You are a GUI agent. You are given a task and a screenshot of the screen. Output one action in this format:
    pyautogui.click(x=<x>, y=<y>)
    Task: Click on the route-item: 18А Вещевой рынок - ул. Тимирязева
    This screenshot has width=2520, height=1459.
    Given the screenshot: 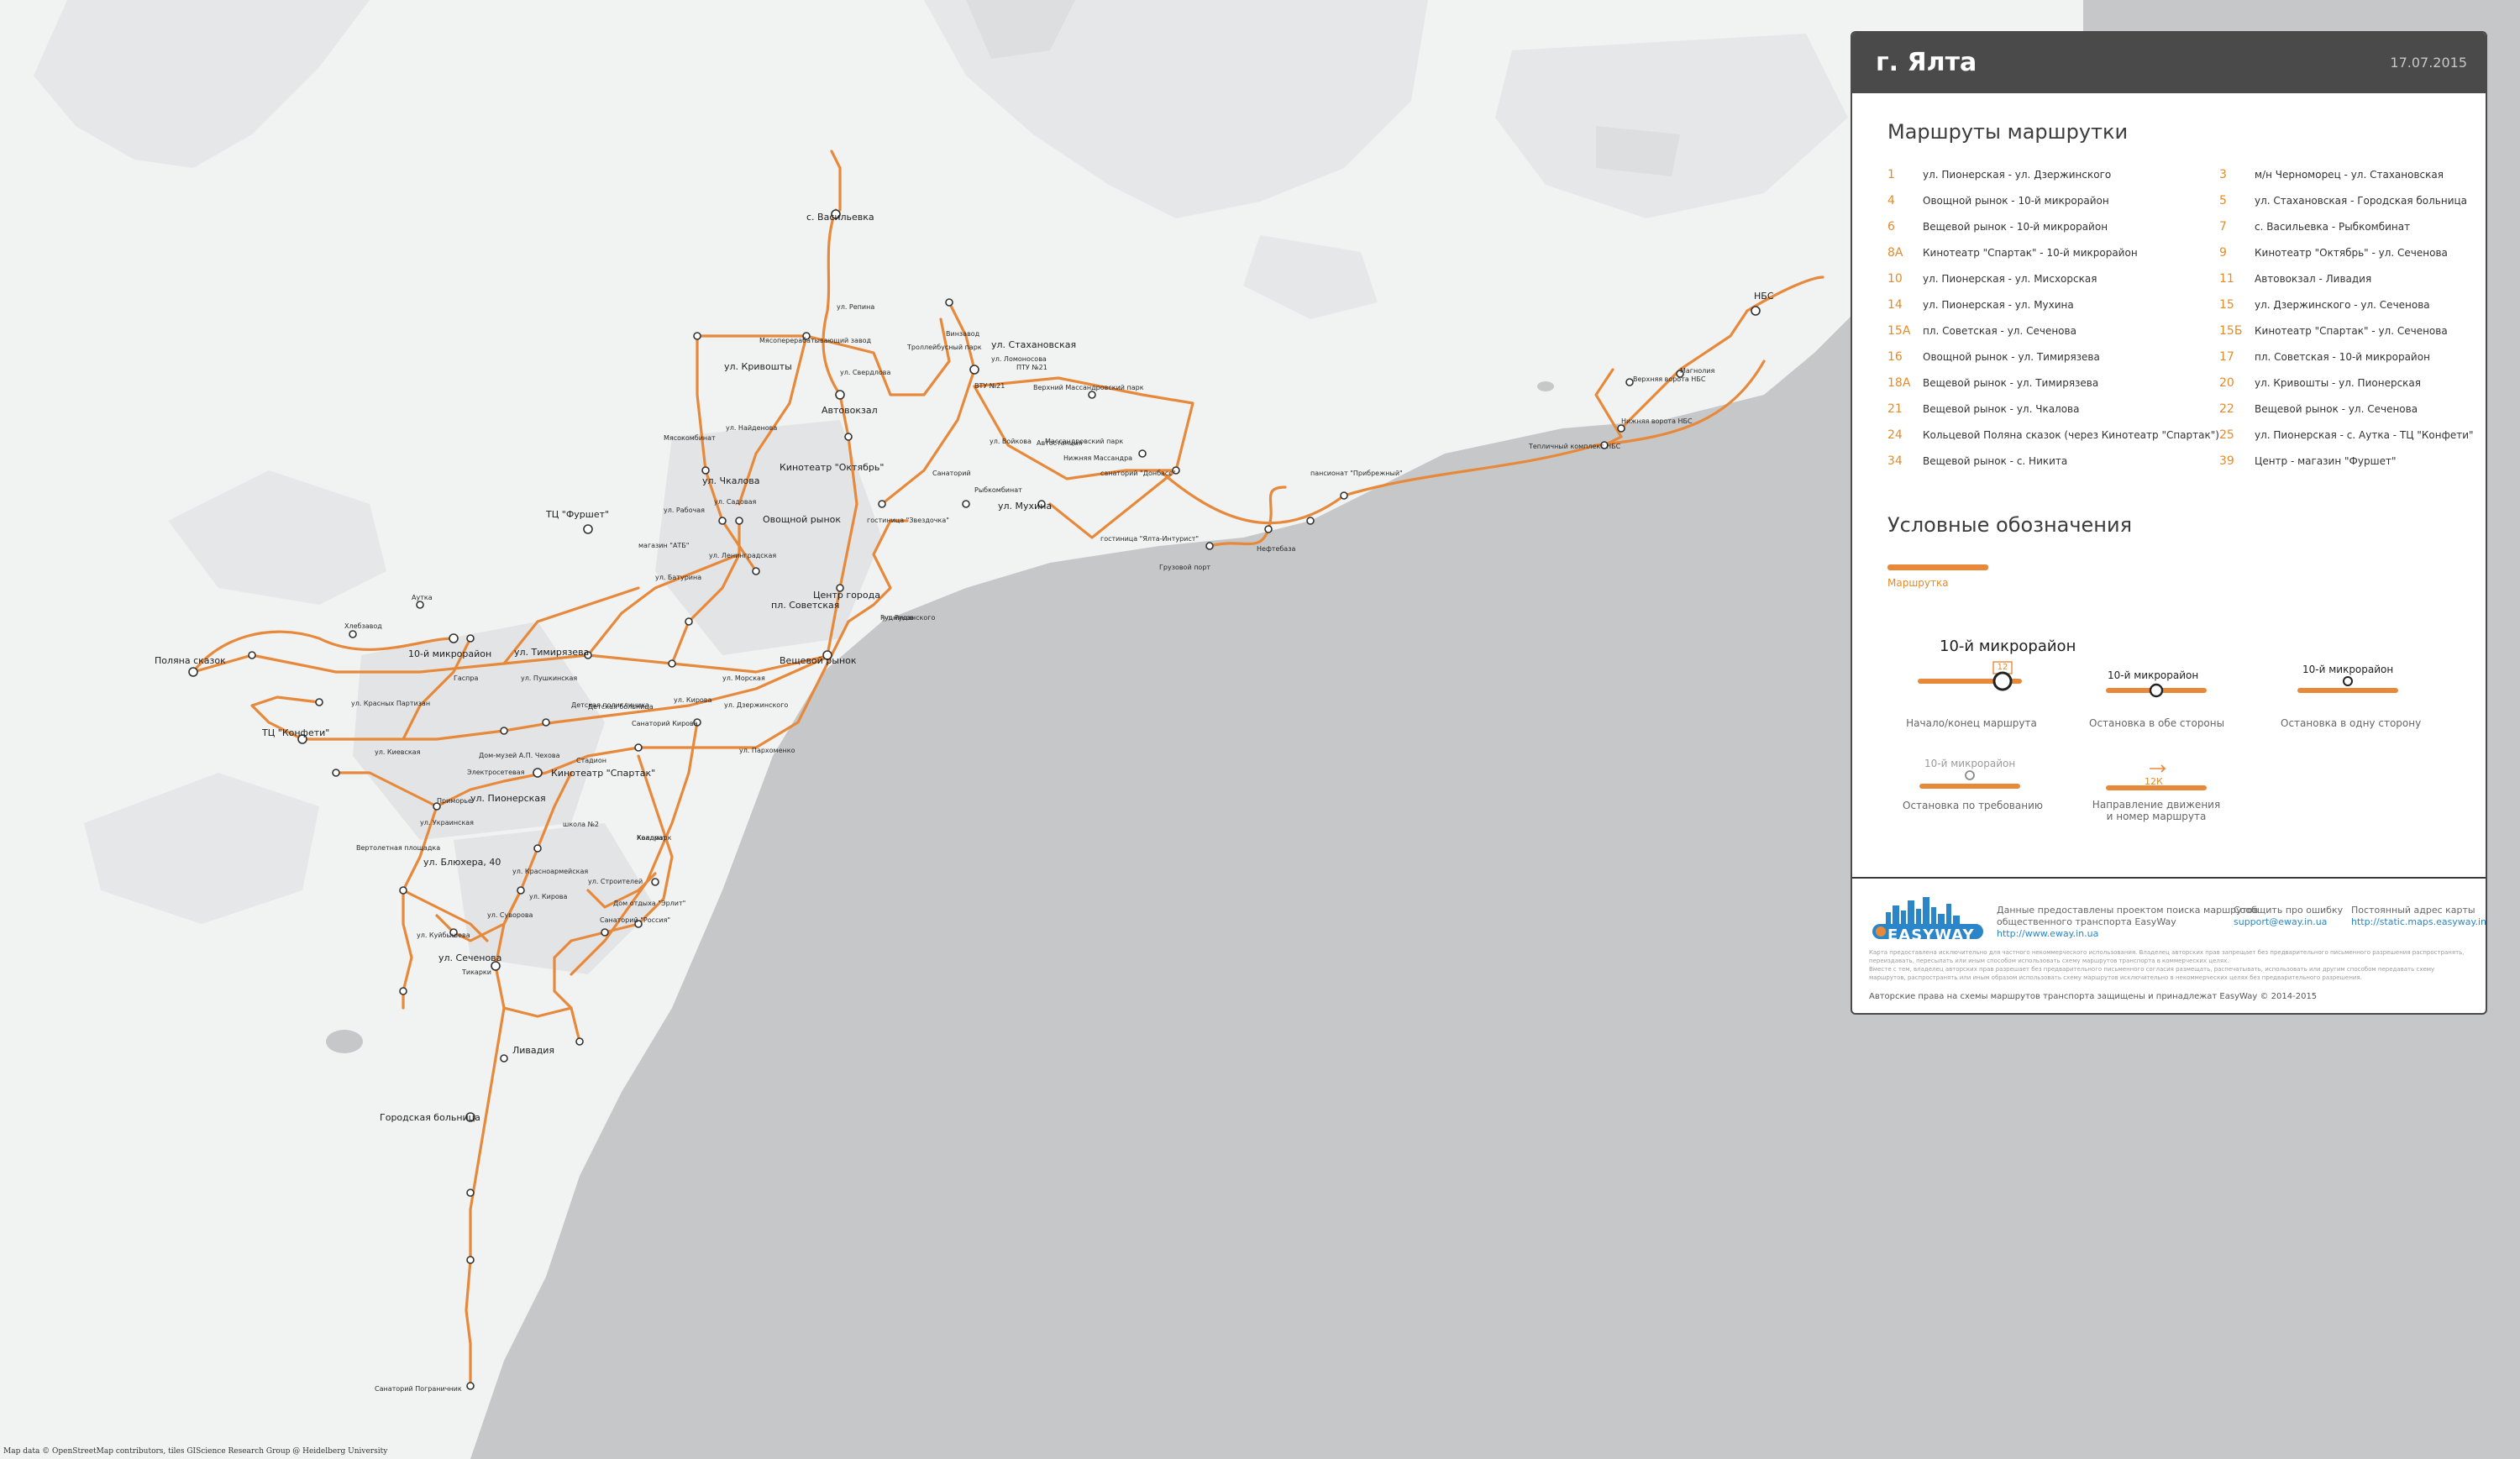 What is the action you would take?
    pyautogui.click(x=2053, y=382)
    